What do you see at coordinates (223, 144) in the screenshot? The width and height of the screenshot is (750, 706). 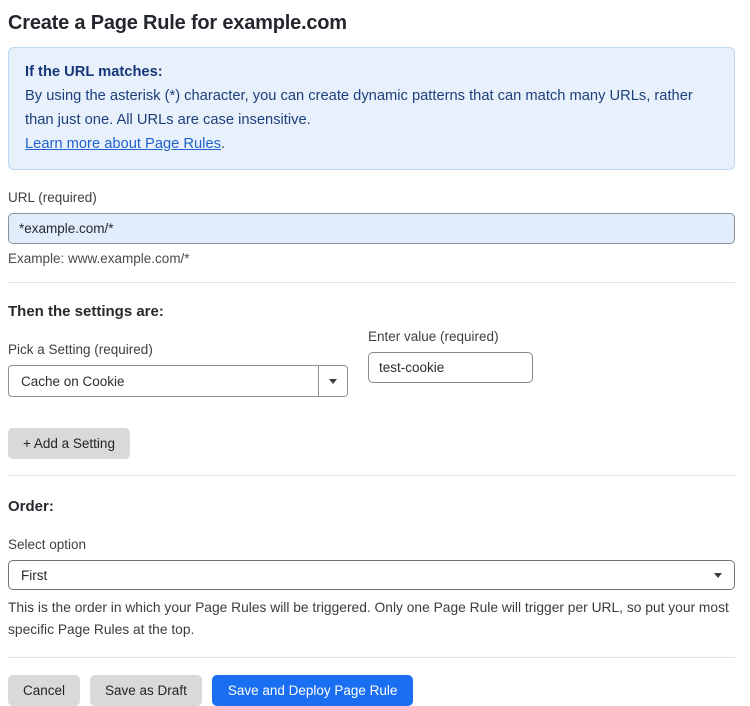 I see `infobox-link-period: .` at bounding box center [223, 144].